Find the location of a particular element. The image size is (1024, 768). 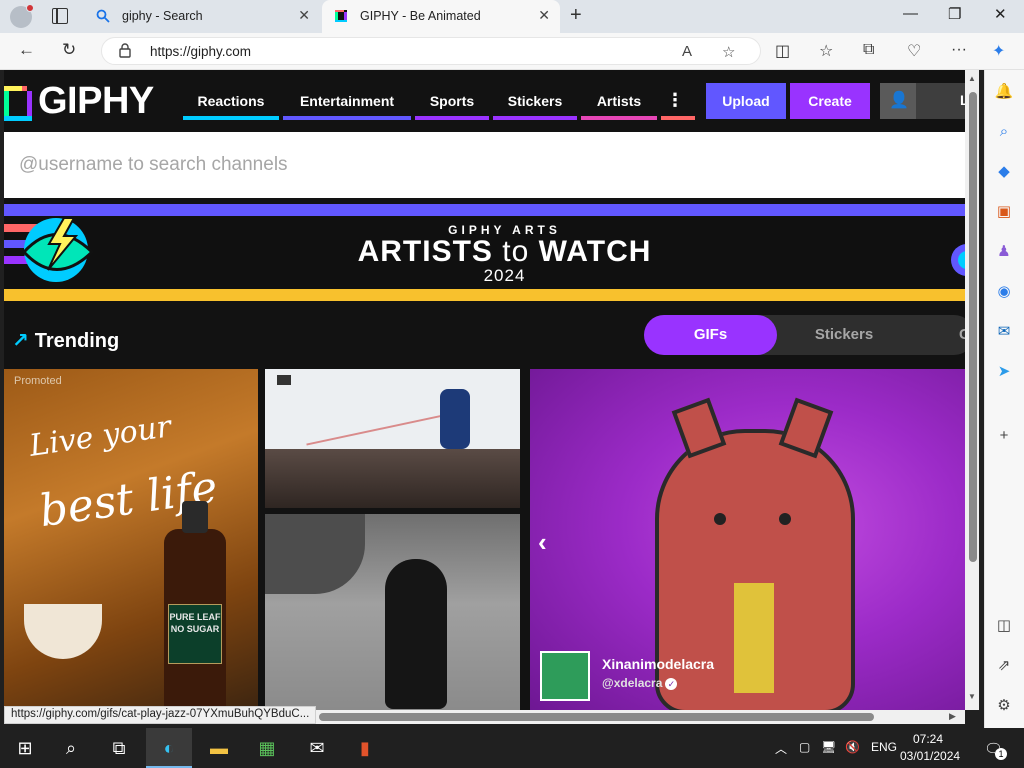

toggle-gifs: GIFs is located at coordinates (710, 335).